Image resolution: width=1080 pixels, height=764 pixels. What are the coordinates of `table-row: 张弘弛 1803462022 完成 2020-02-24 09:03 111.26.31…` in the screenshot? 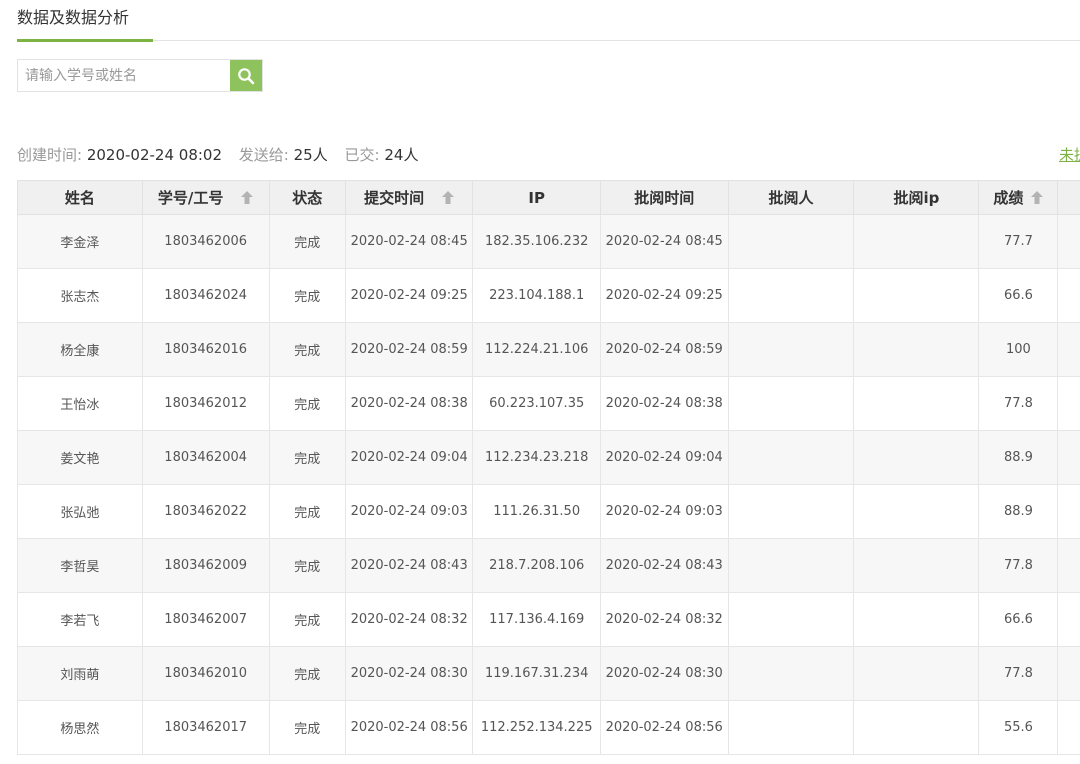 It's located at (548, 511).